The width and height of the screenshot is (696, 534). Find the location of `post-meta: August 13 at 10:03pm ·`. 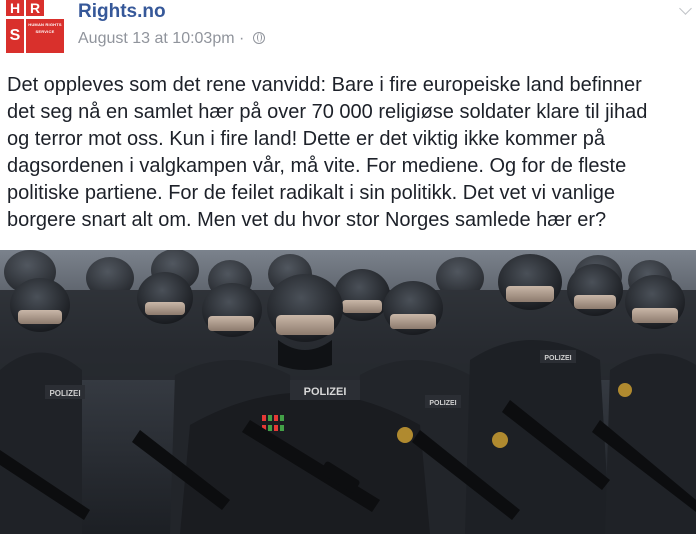

post-meta: August 13 at 10:03pm · is located at coordinates (171, 39).